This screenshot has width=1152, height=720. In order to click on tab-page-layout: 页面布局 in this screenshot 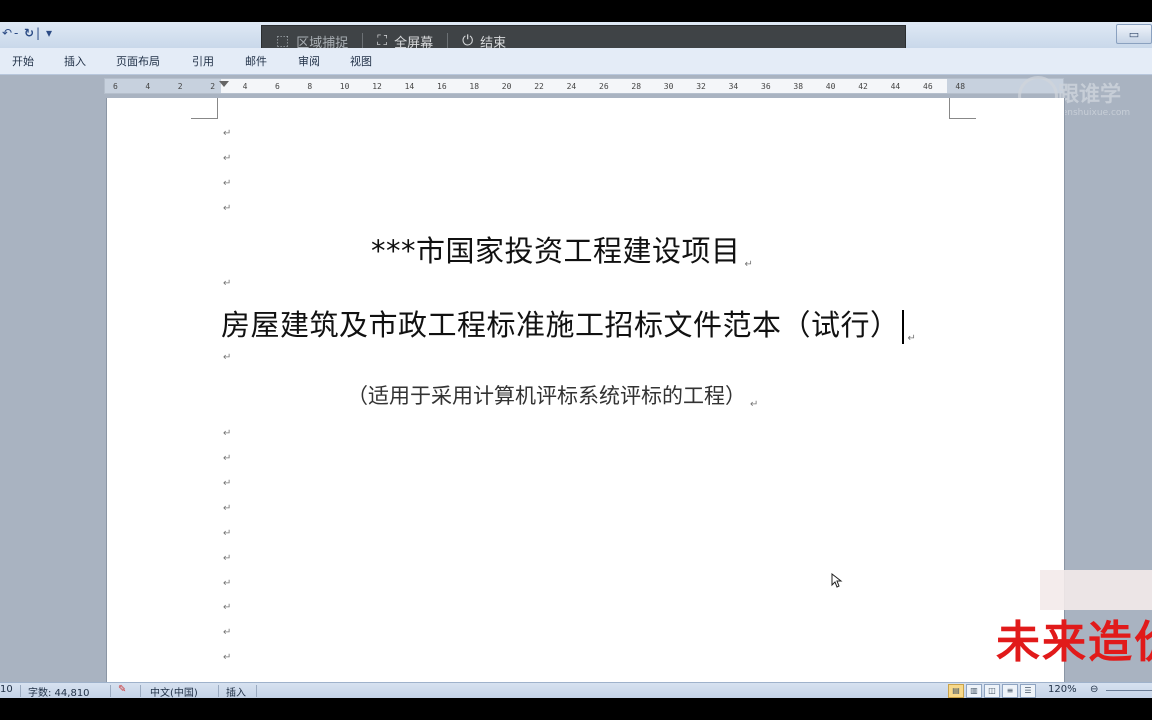, I will do `click(138, 61)`.